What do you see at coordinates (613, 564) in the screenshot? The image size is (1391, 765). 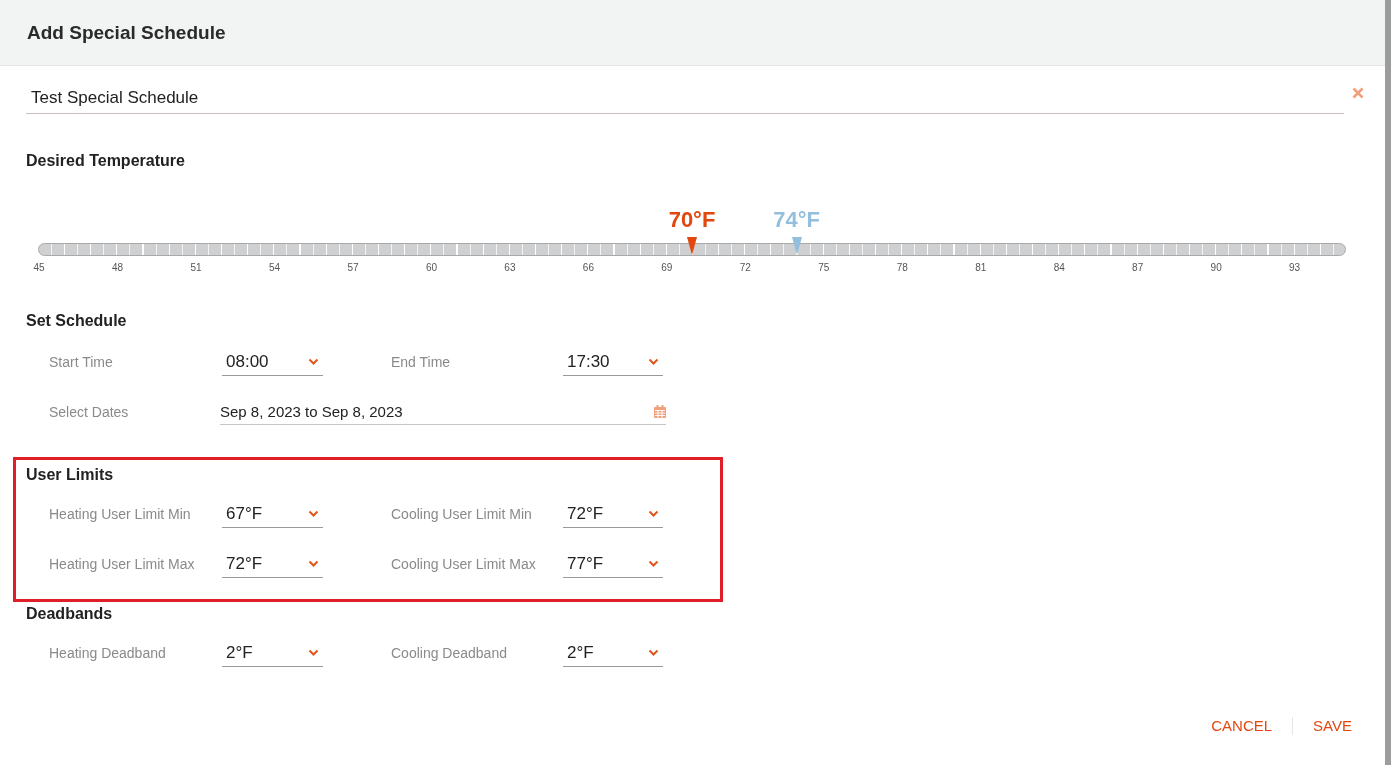 I see `dropdown-field: 77°F` at bounding box center [613, 564].